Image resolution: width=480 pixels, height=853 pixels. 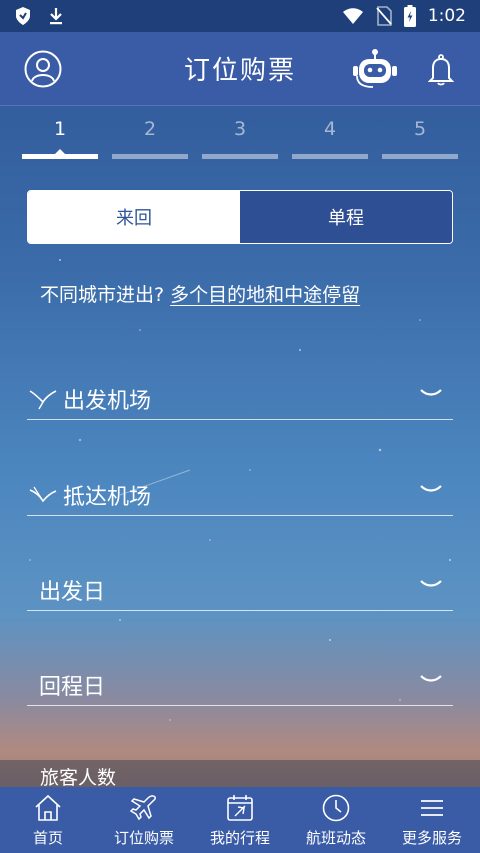 I want to click on multi-city-link: 多个目的地和中途停留, so click(x=265, y=295).